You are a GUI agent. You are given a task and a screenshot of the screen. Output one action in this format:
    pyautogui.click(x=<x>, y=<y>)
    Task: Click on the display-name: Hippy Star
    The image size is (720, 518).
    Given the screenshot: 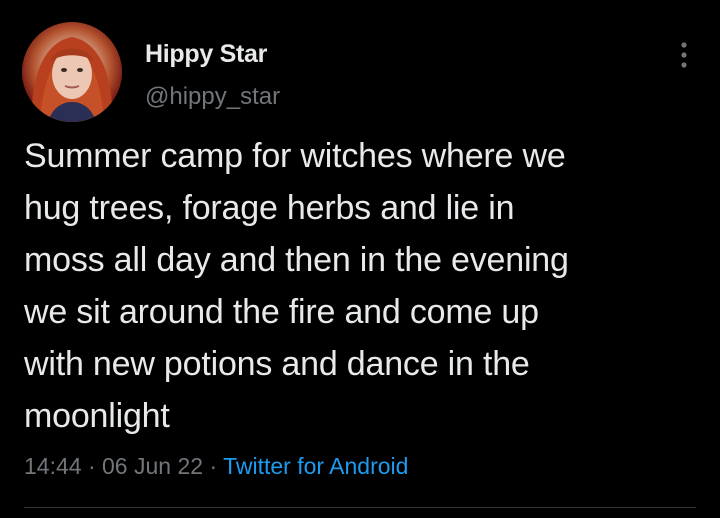 What is the action you would take?
    pyautogui.click(x=206, y=54)
    